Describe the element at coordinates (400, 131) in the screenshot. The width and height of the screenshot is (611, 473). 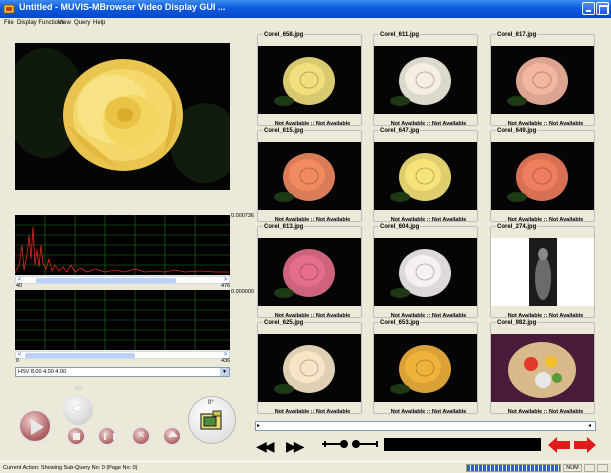
I see `thumbnail-filename: Corel_647.jpg` at that location.